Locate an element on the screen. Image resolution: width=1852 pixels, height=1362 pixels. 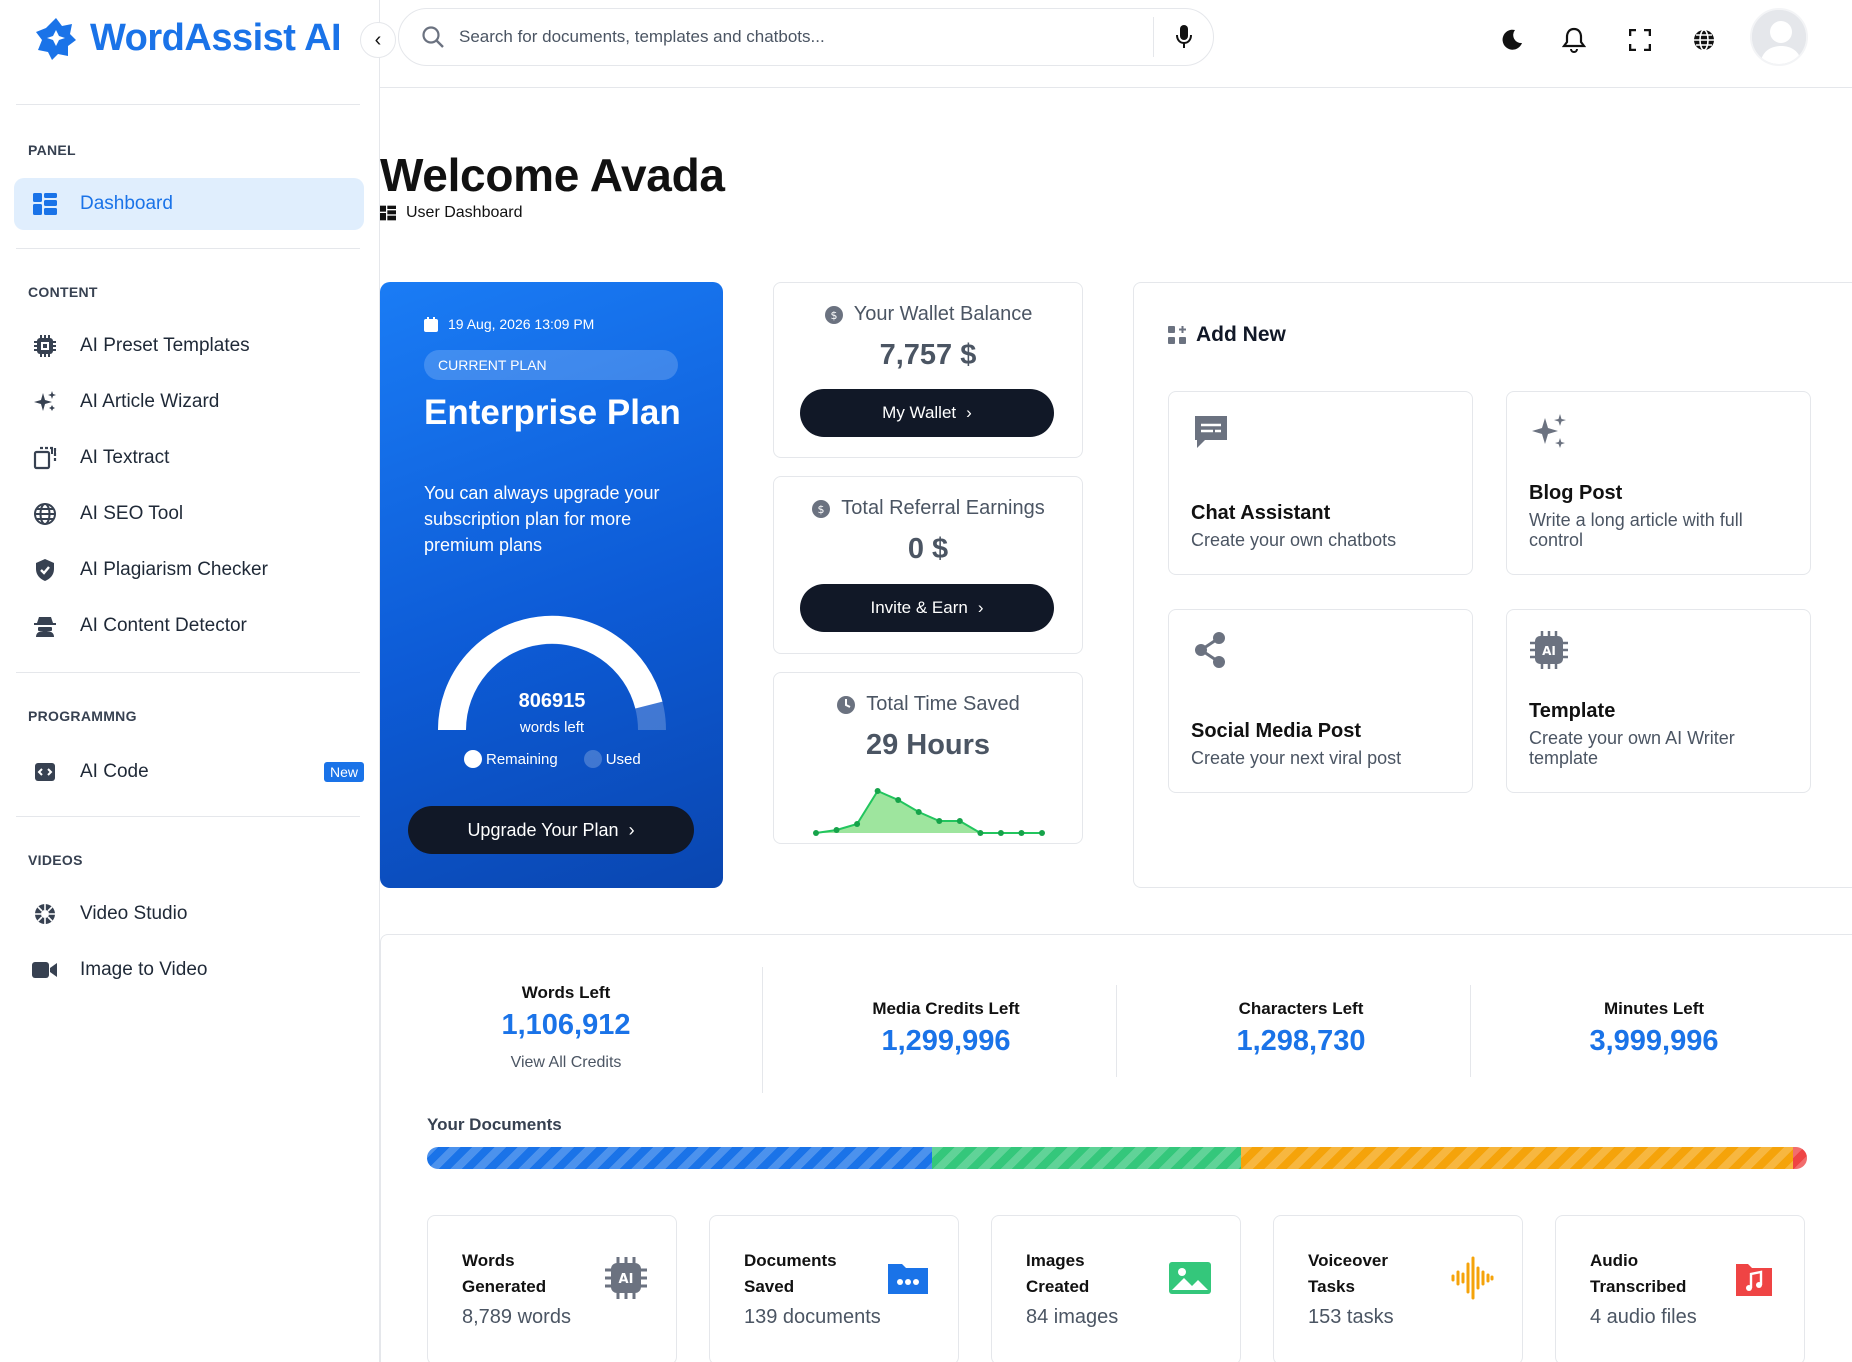
invite-earn-button: Invite & Earn › is located at coordinates (927, 608).